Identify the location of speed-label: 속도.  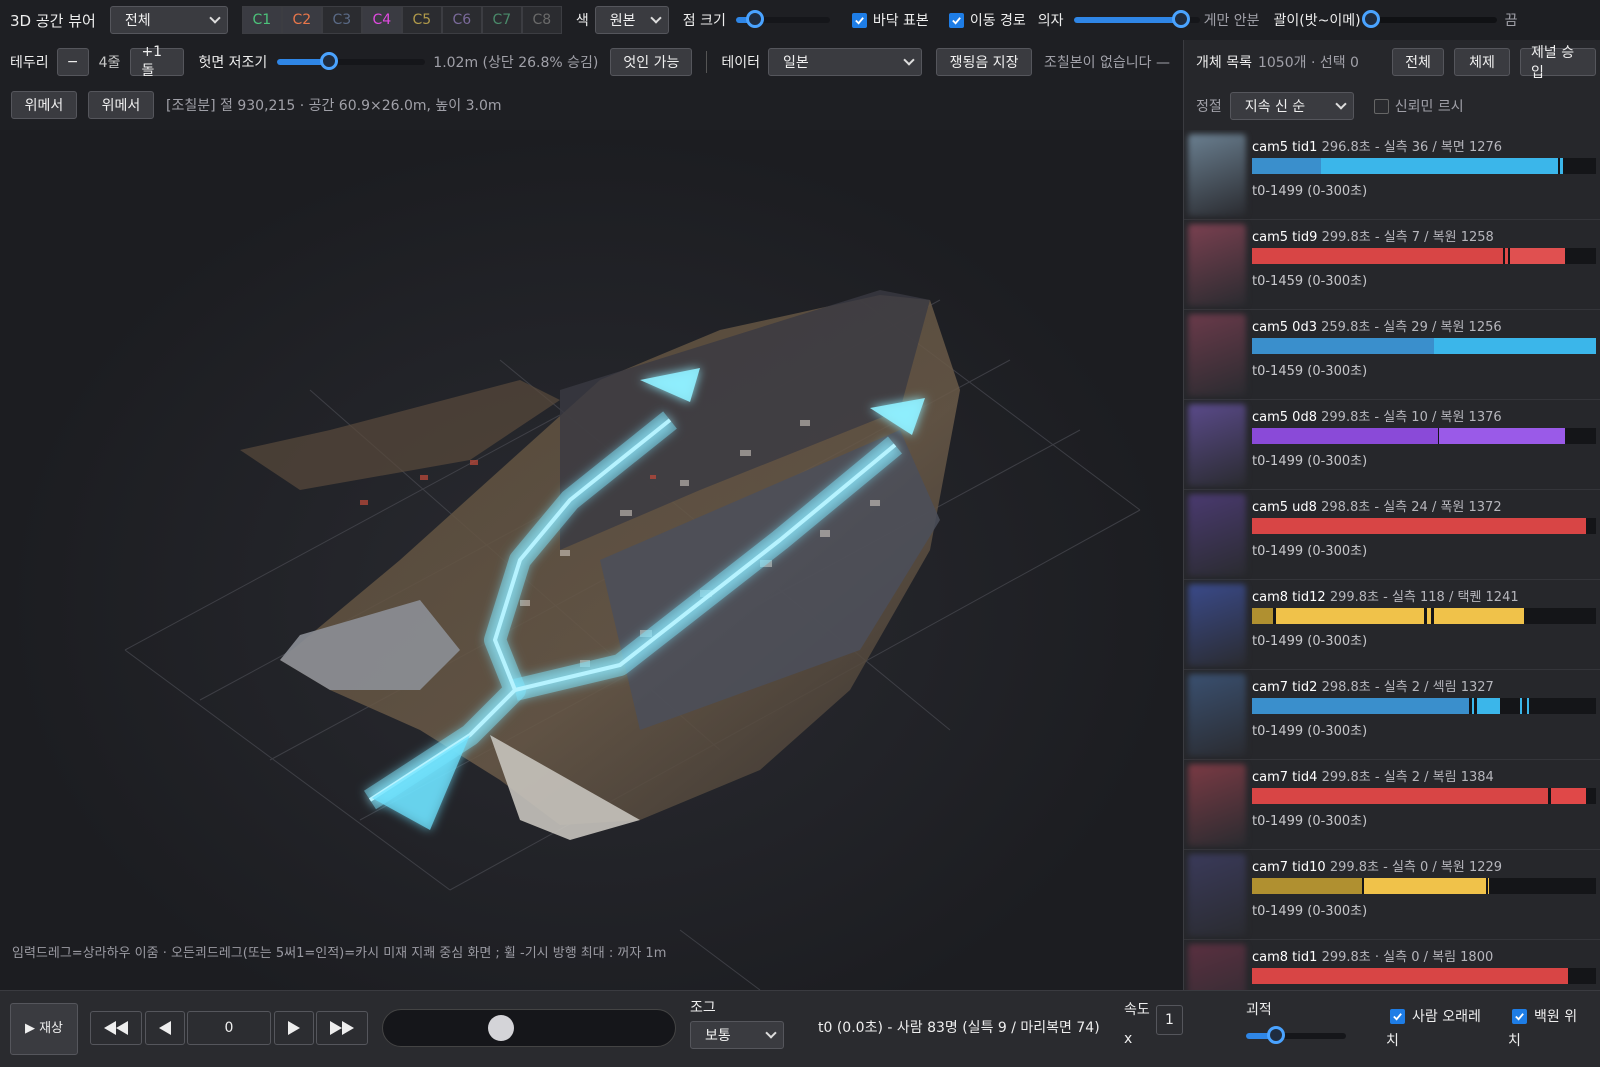
(1137, 1010).